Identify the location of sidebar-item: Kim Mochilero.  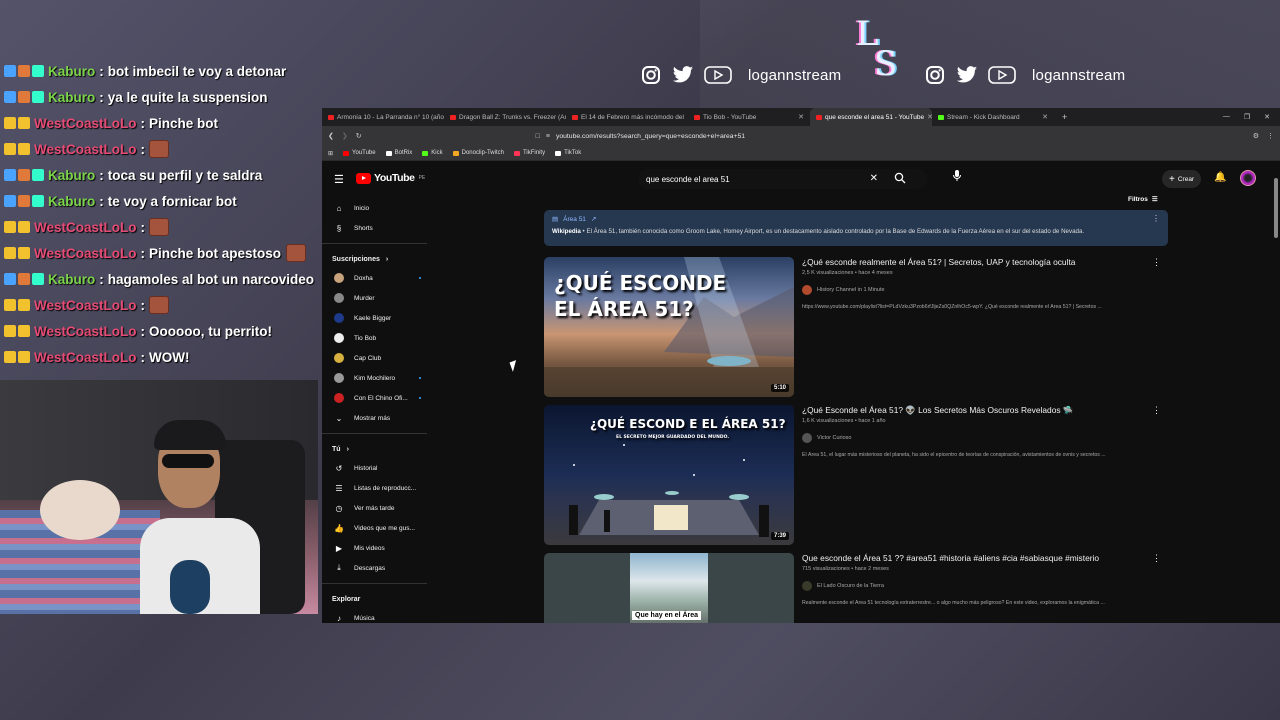
(379, 378).